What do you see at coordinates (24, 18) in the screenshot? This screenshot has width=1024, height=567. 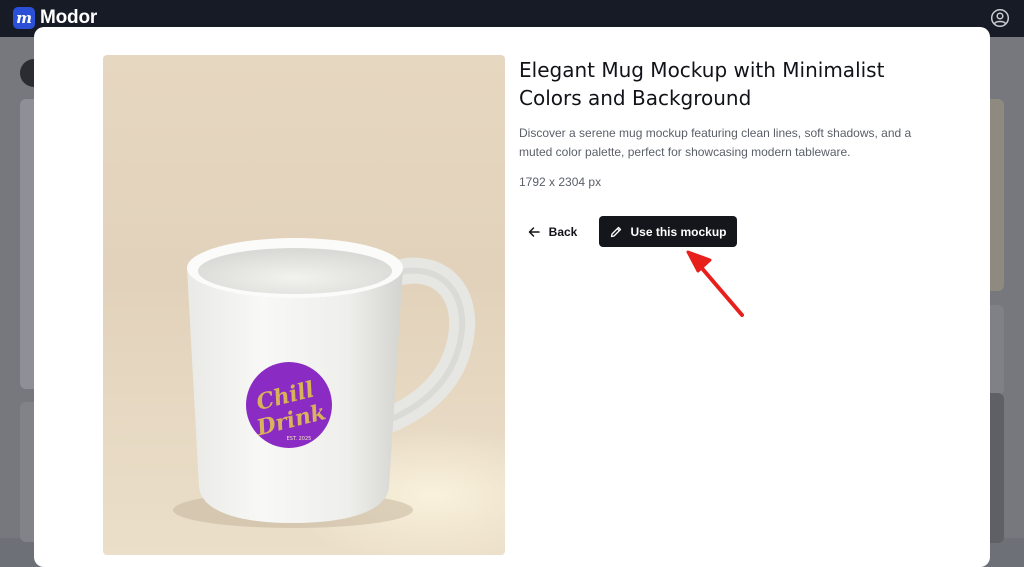 I see `logo-icon: m` at bounding box center [24, 18].